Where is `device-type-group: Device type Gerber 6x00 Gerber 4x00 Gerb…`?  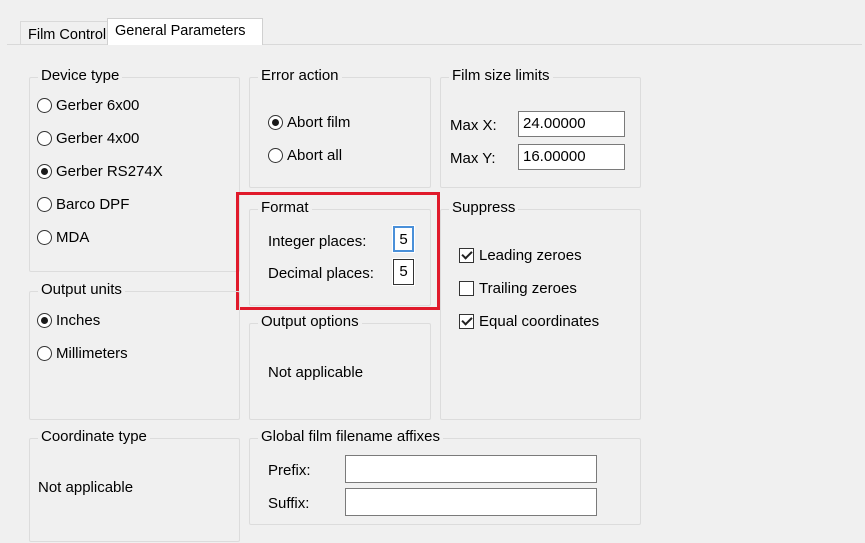 device-type-group: Device type Gerber 6x00 Gerber 4x00 Gerb… is located at coordinates (134, 169).